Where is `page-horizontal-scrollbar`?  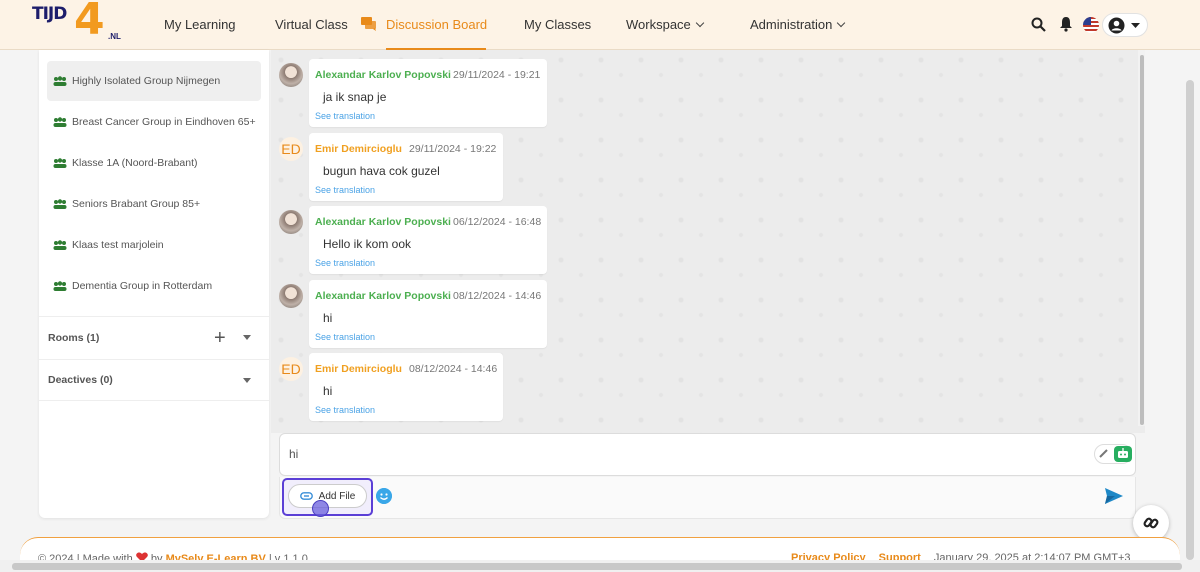 page-horizontal-scrollbar is located at coordinates (600, 566).